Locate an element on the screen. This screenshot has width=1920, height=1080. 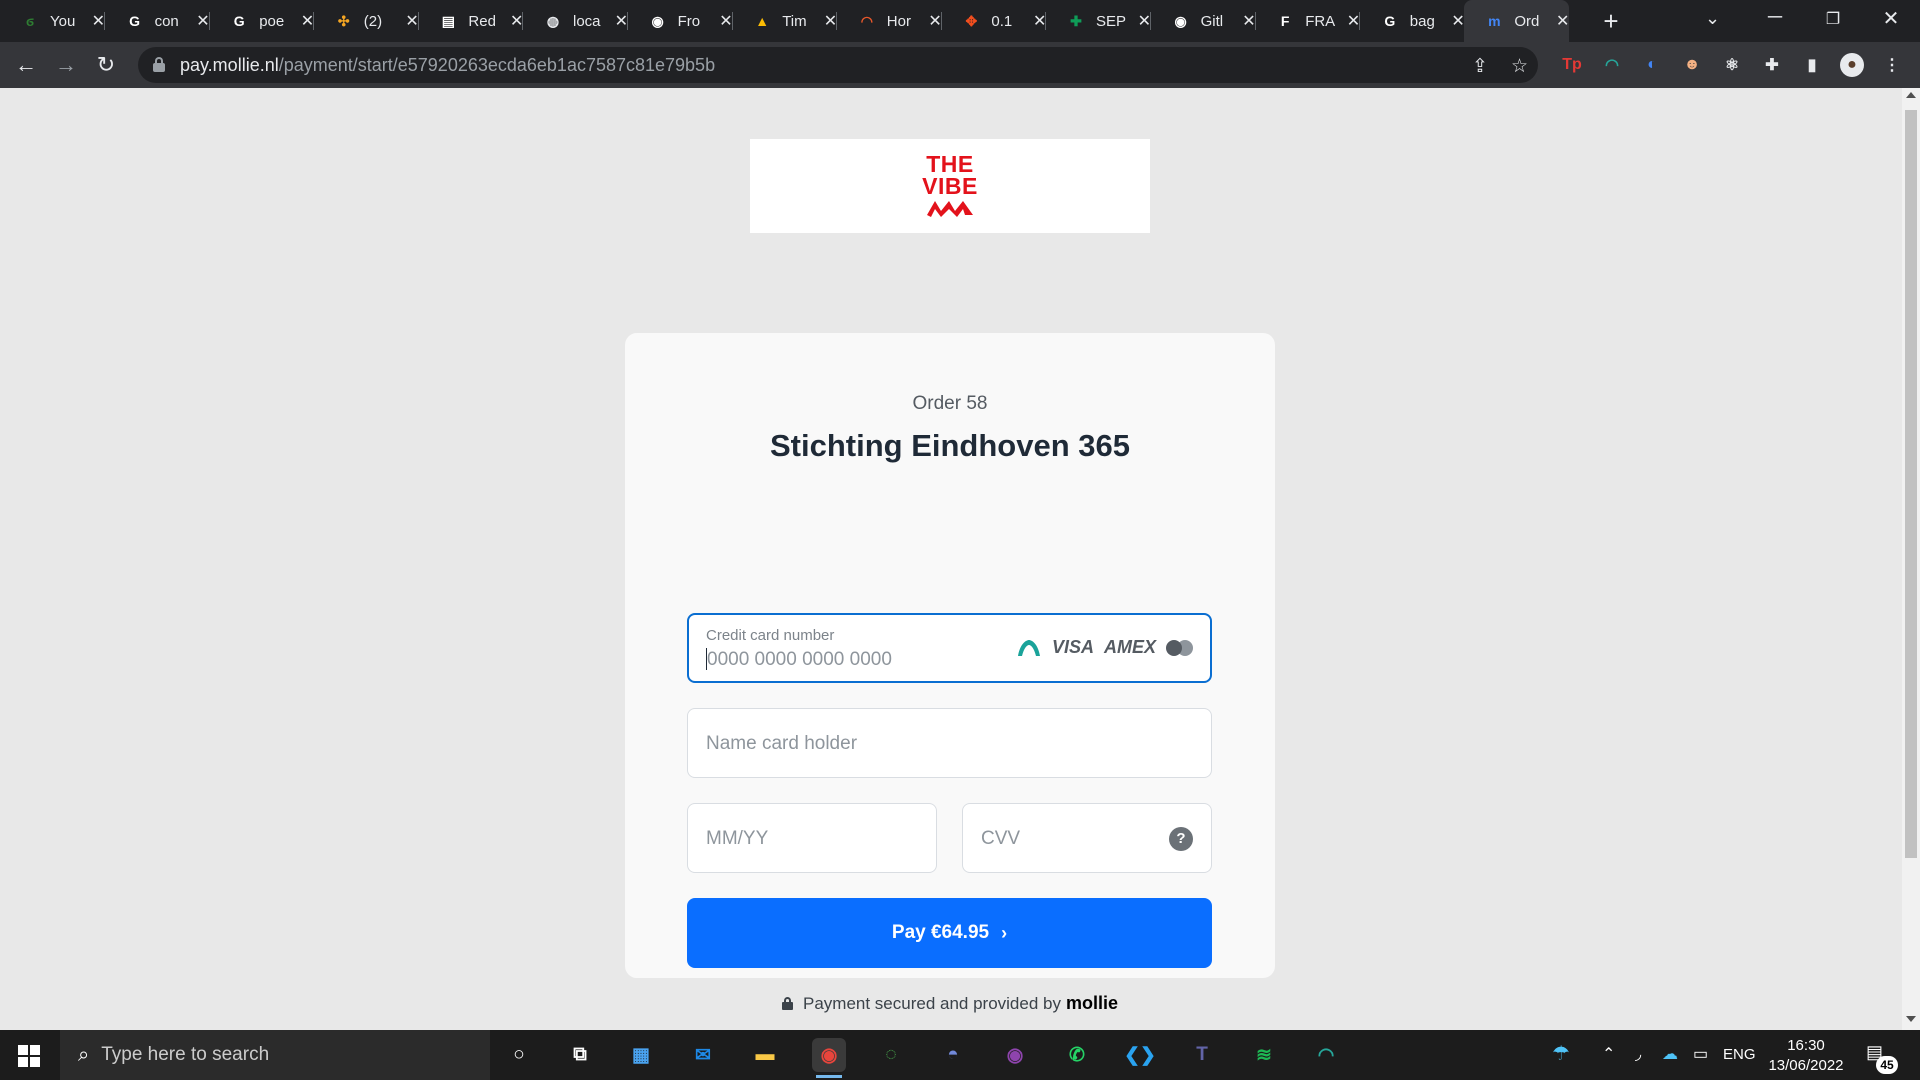
onedrive-icon: ☁ is located at coordinates (1670, 1054).